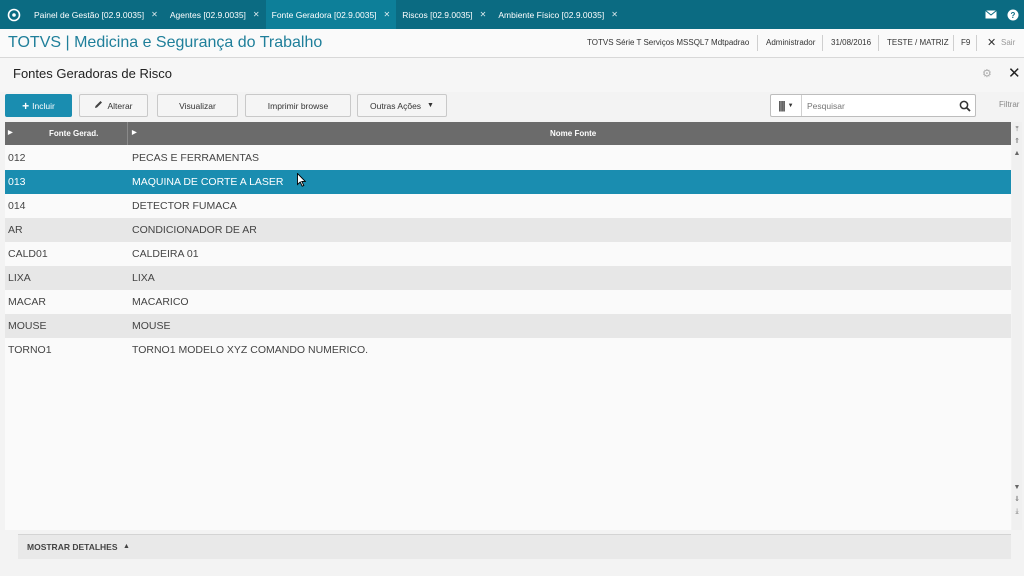  I want to click on cell-code: LIXA, so click(19, 278).